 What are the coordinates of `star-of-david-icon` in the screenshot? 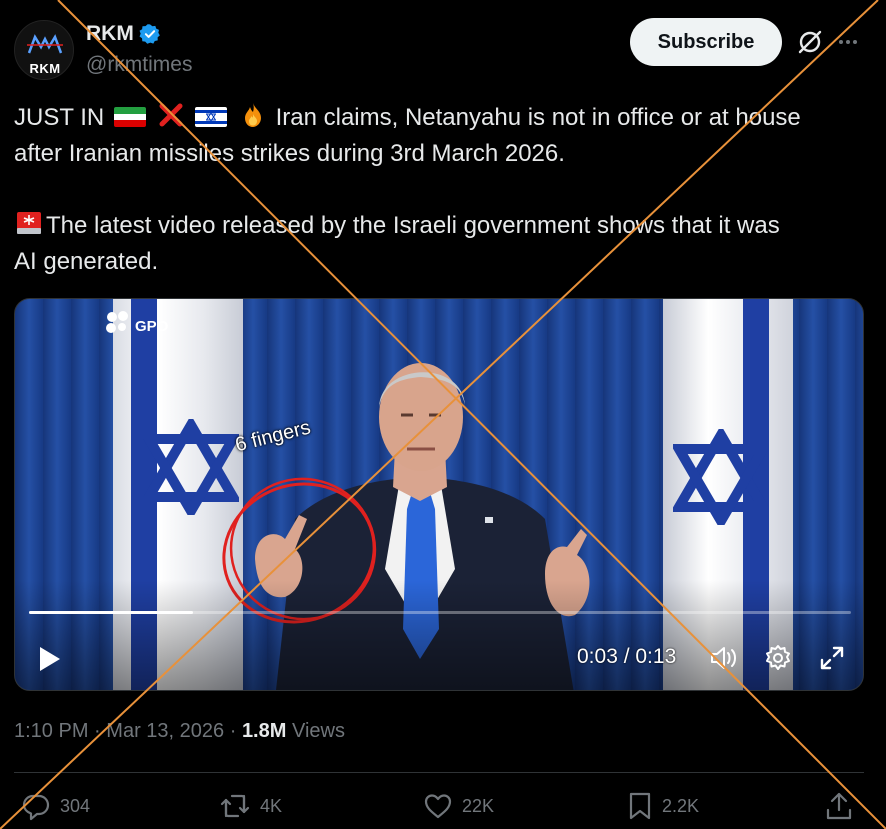 It's located at (721, 477).